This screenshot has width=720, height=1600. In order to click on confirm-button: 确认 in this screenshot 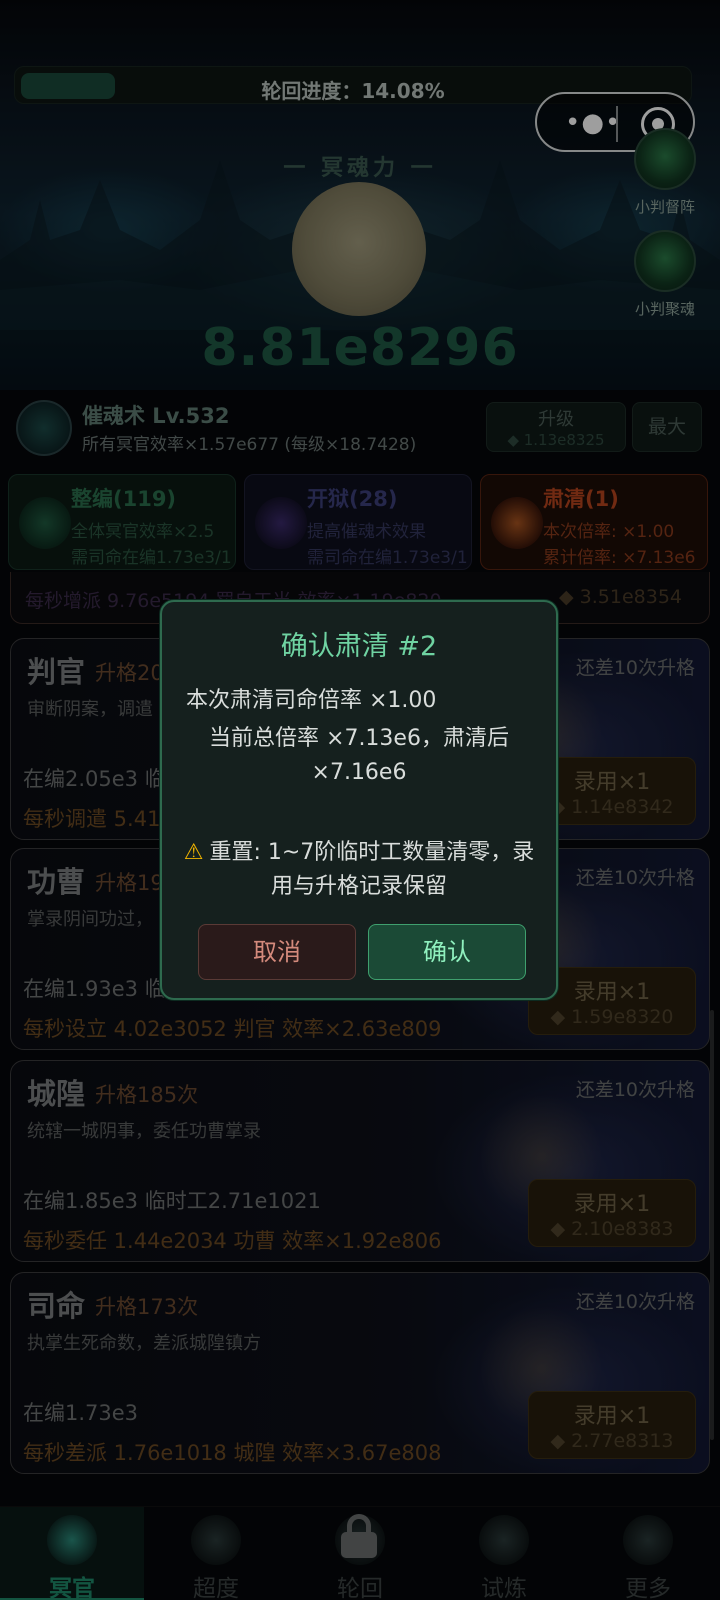, I will do `click(447, 952)`.